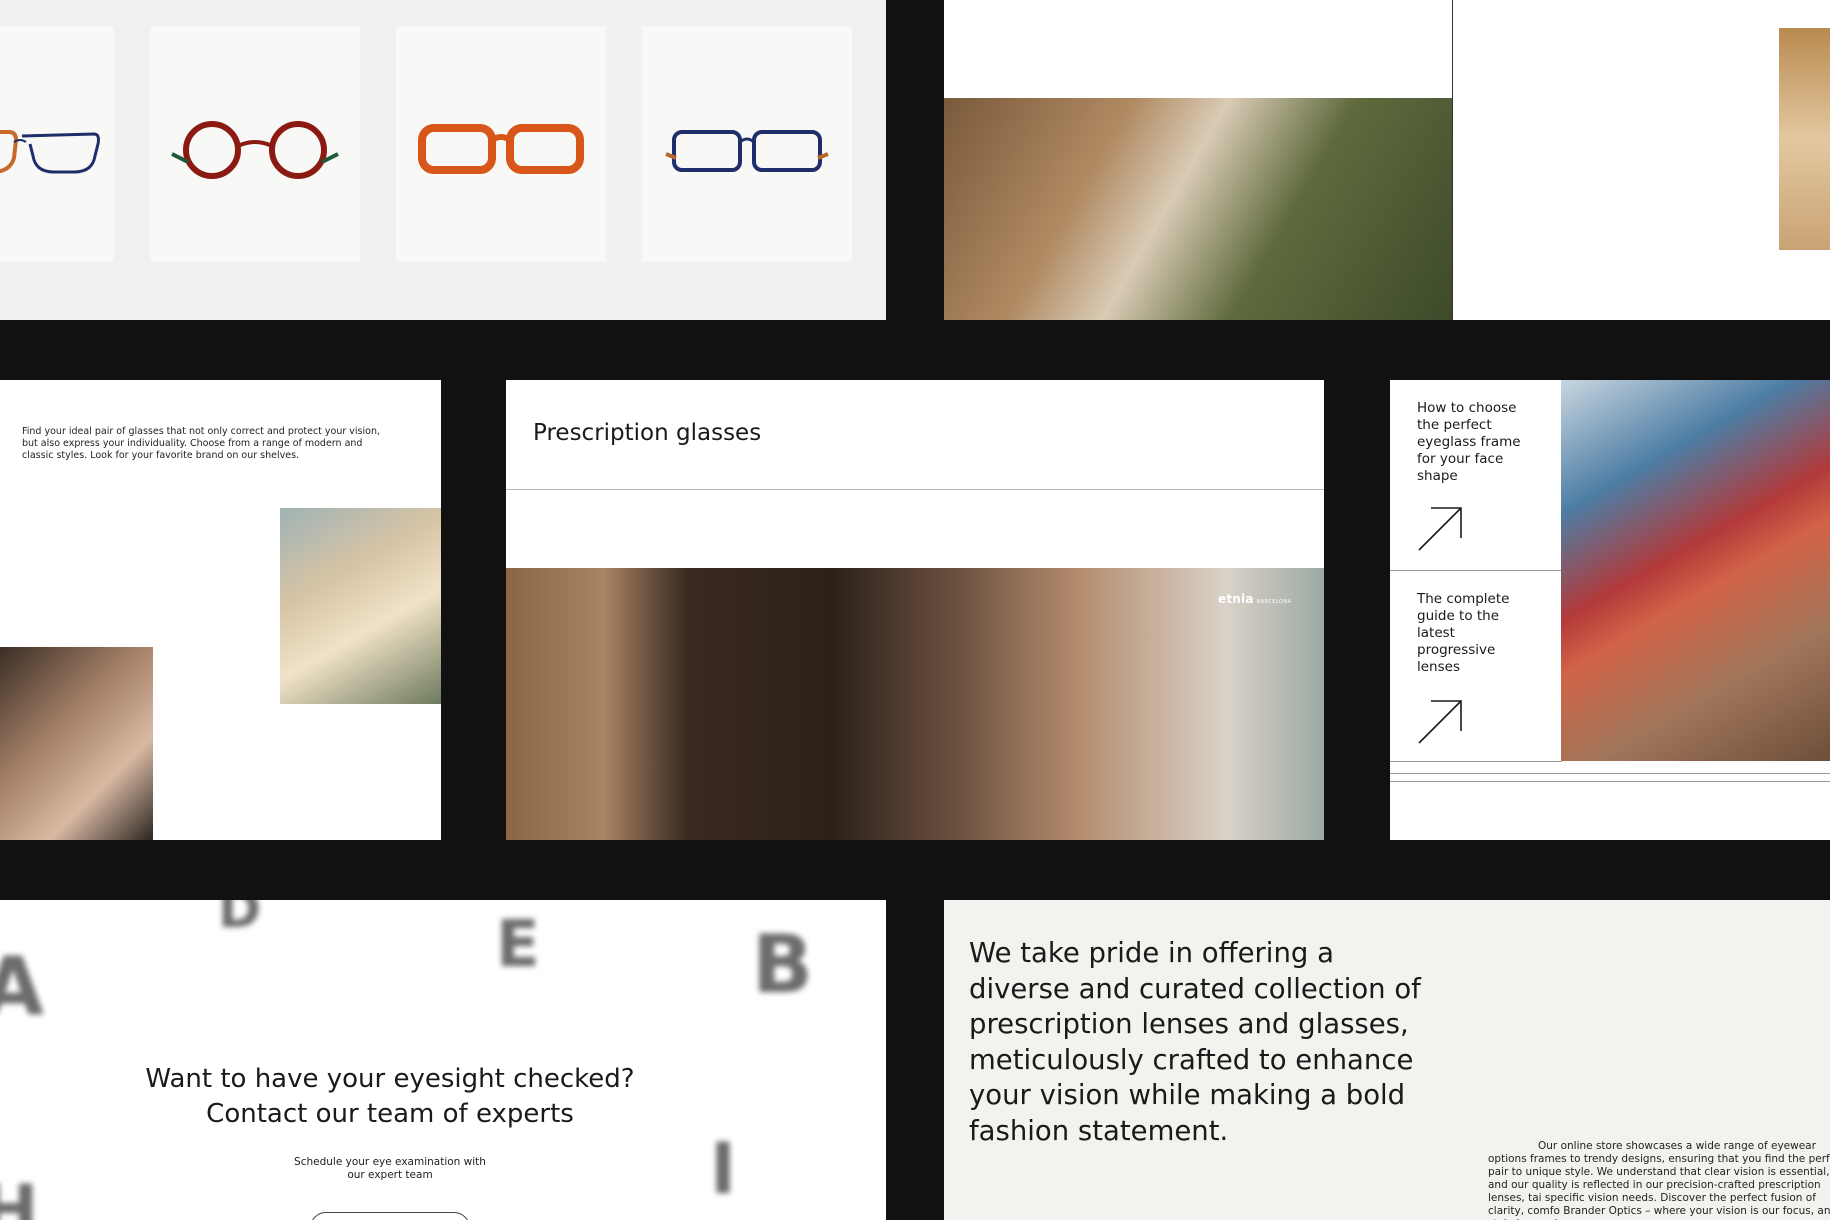  I want to click on lifestyle-panel, so click(1198, 160).